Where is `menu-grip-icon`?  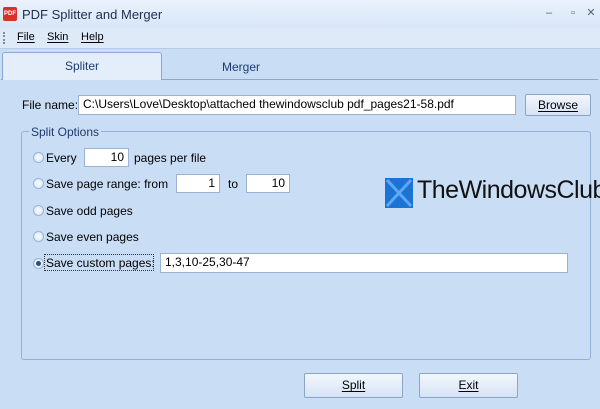
menu-grip-icon is located at coordinates (5, 38).